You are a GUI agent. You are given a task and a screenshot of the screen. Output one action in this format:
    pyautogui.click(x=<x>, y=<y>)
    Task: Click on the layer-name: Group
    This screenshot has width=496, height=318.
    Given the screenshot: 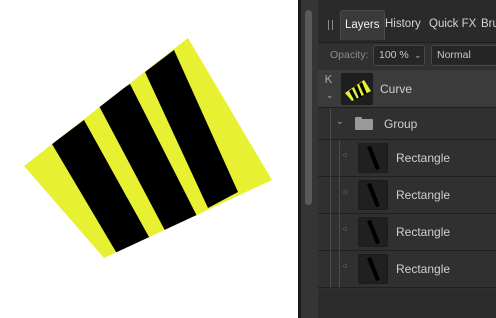 What is the action you would take?
    pyautogui.click(x=401, y=124)
    